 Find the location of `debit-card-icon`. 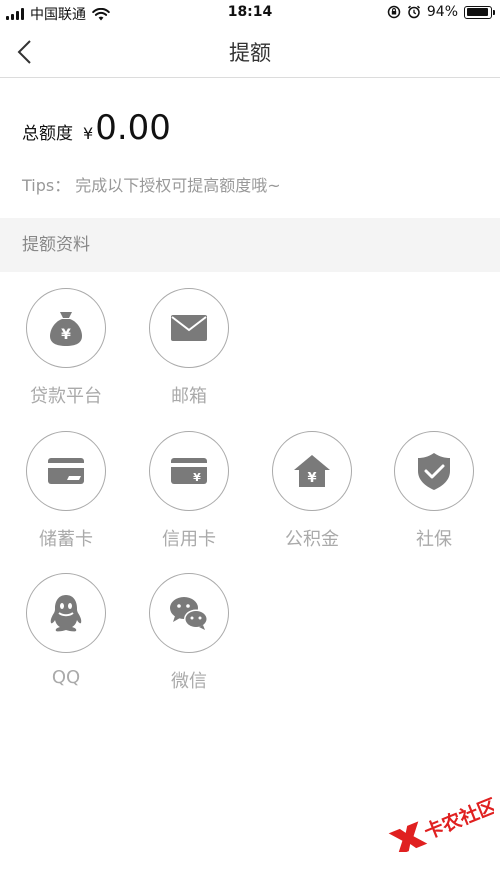

debit-card-icon is located at coordinates (66, 471).